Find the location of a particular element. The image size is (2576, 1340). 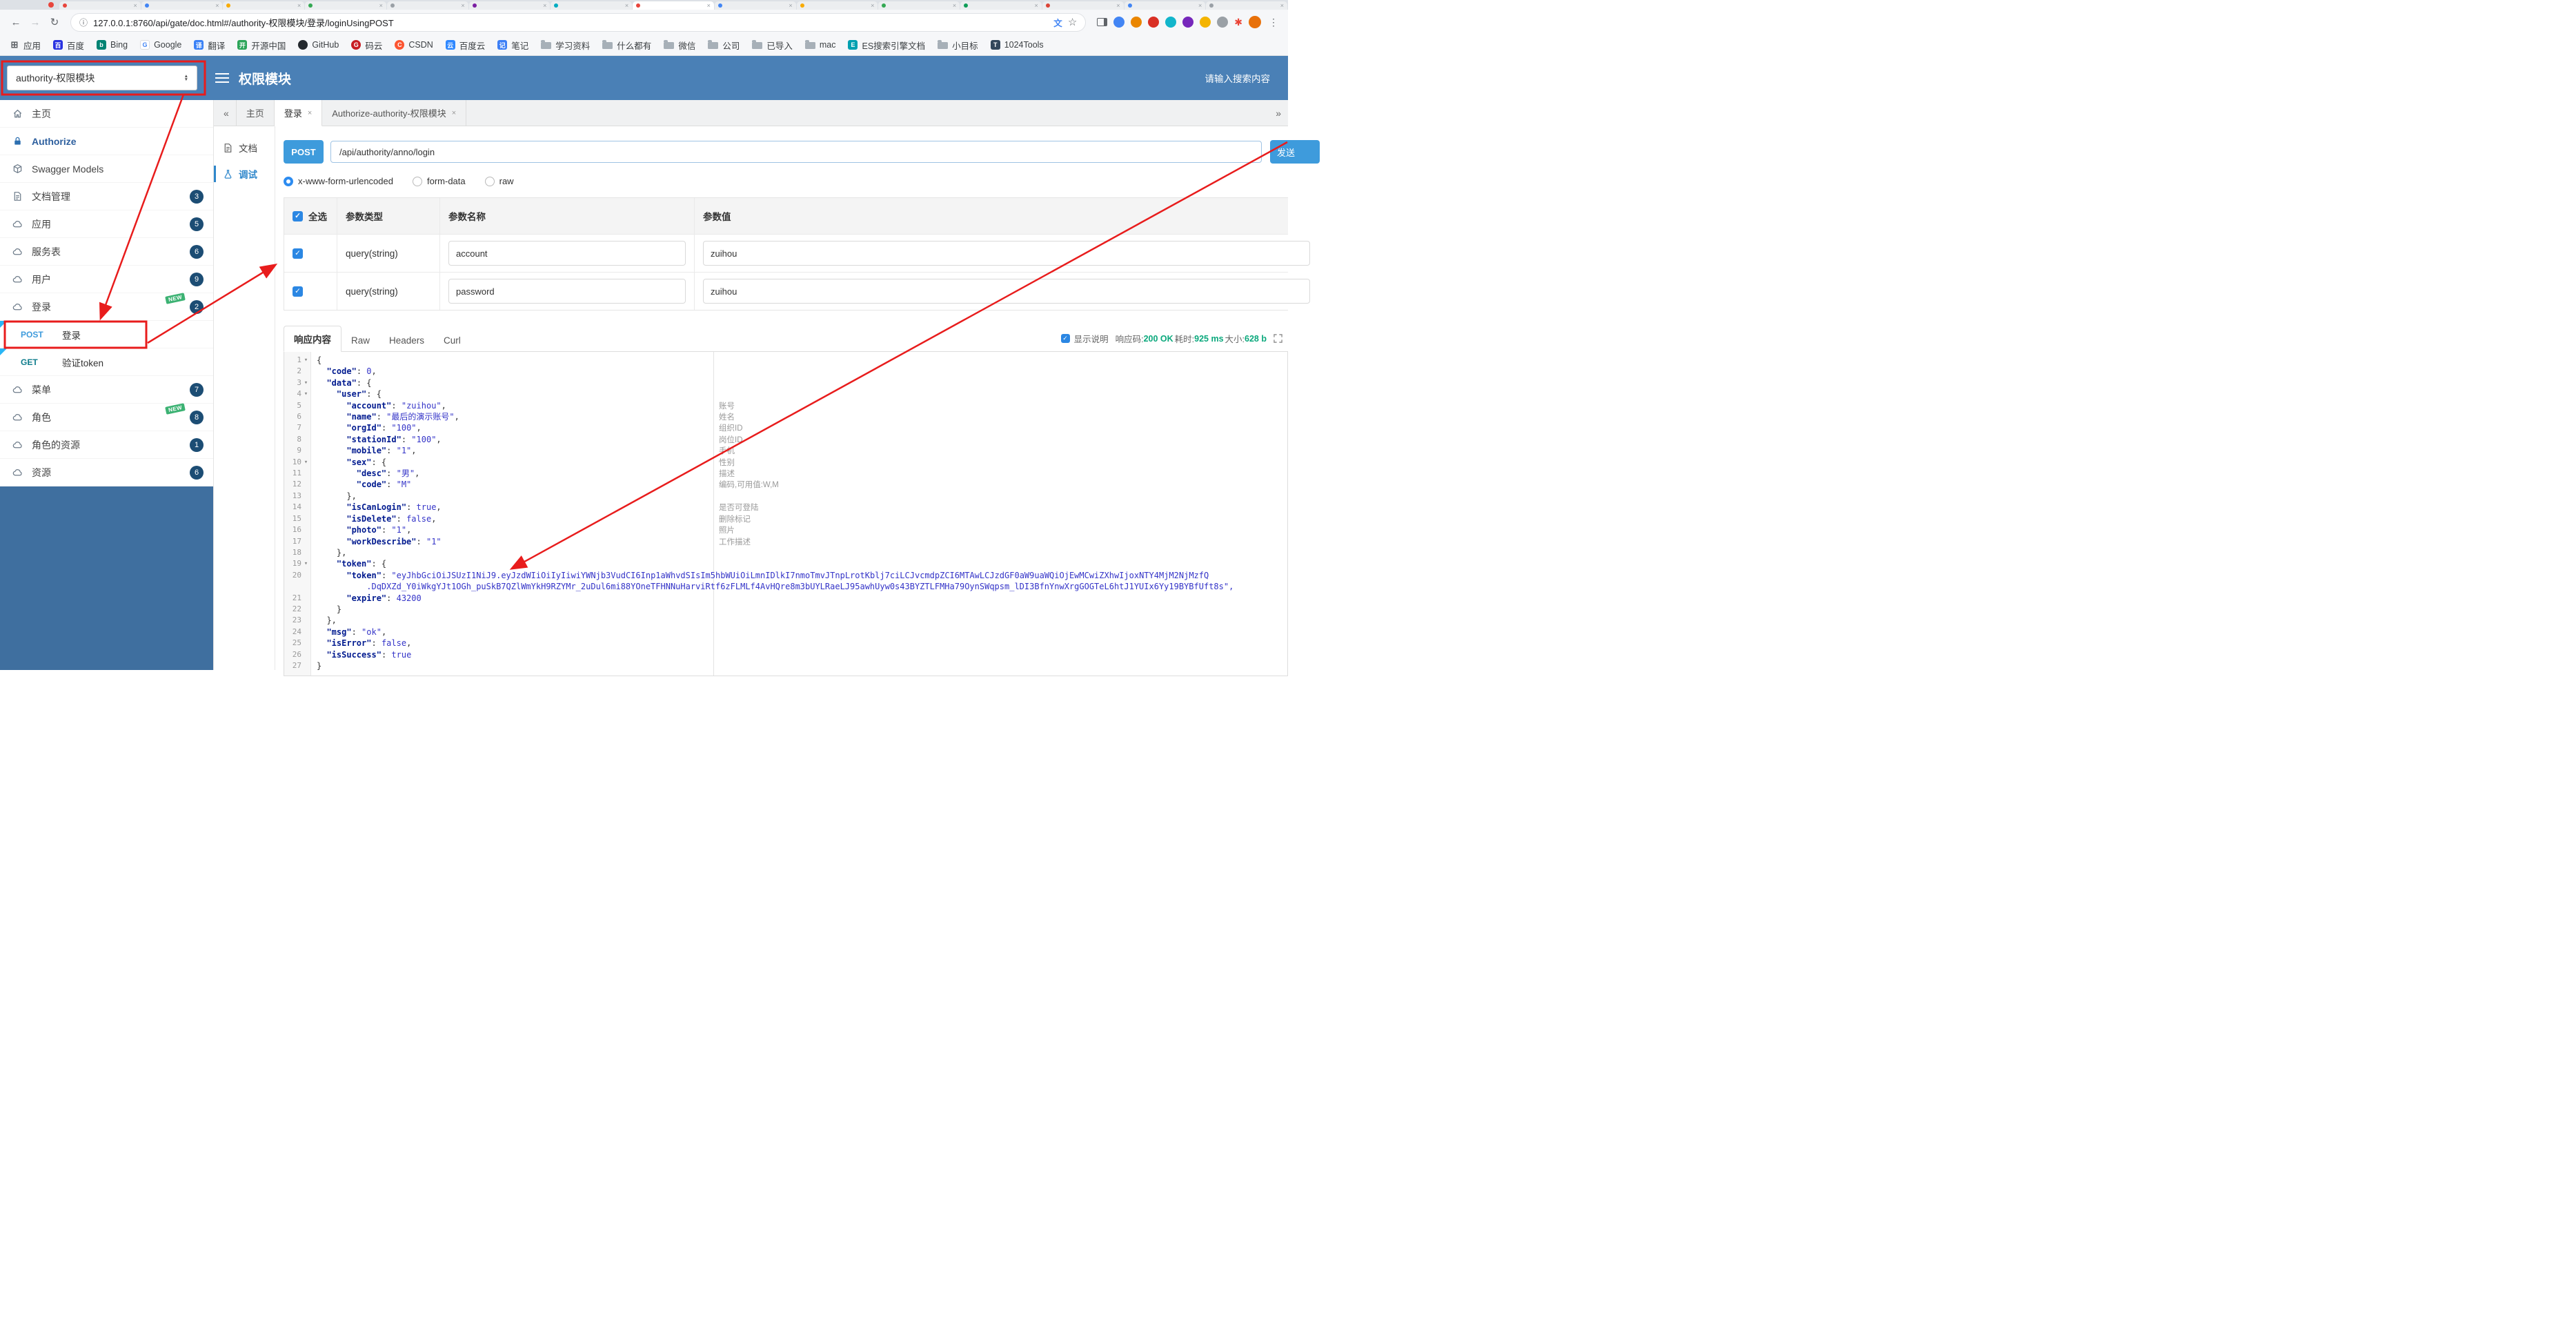

reload-button is located at coordinates (54, 22).